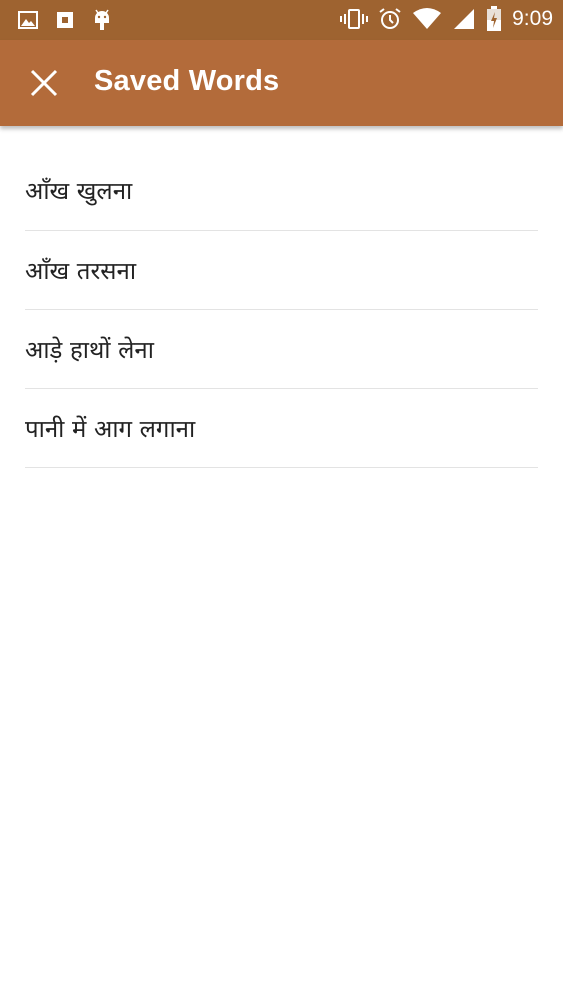 This screenshot has width=563, height=1000. Describe the element at coordinates (102, 20) in the screenshot. I see `android-icon` at that location.